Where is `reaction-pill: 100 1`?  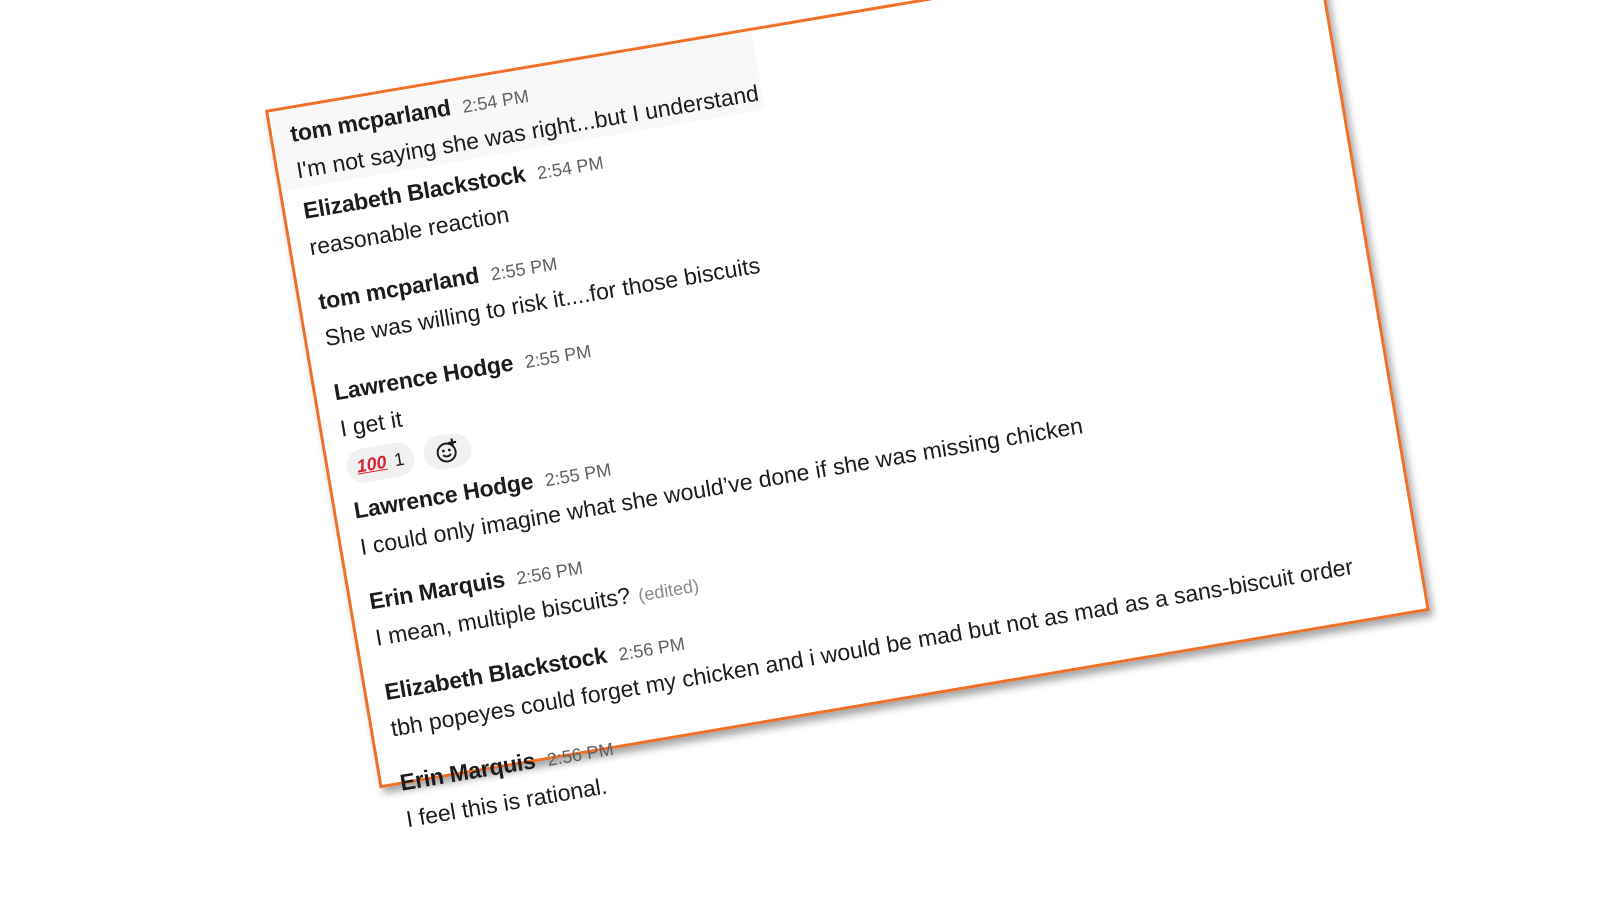
reaction-pill: 100 1 is located at coordinates (380, 463).